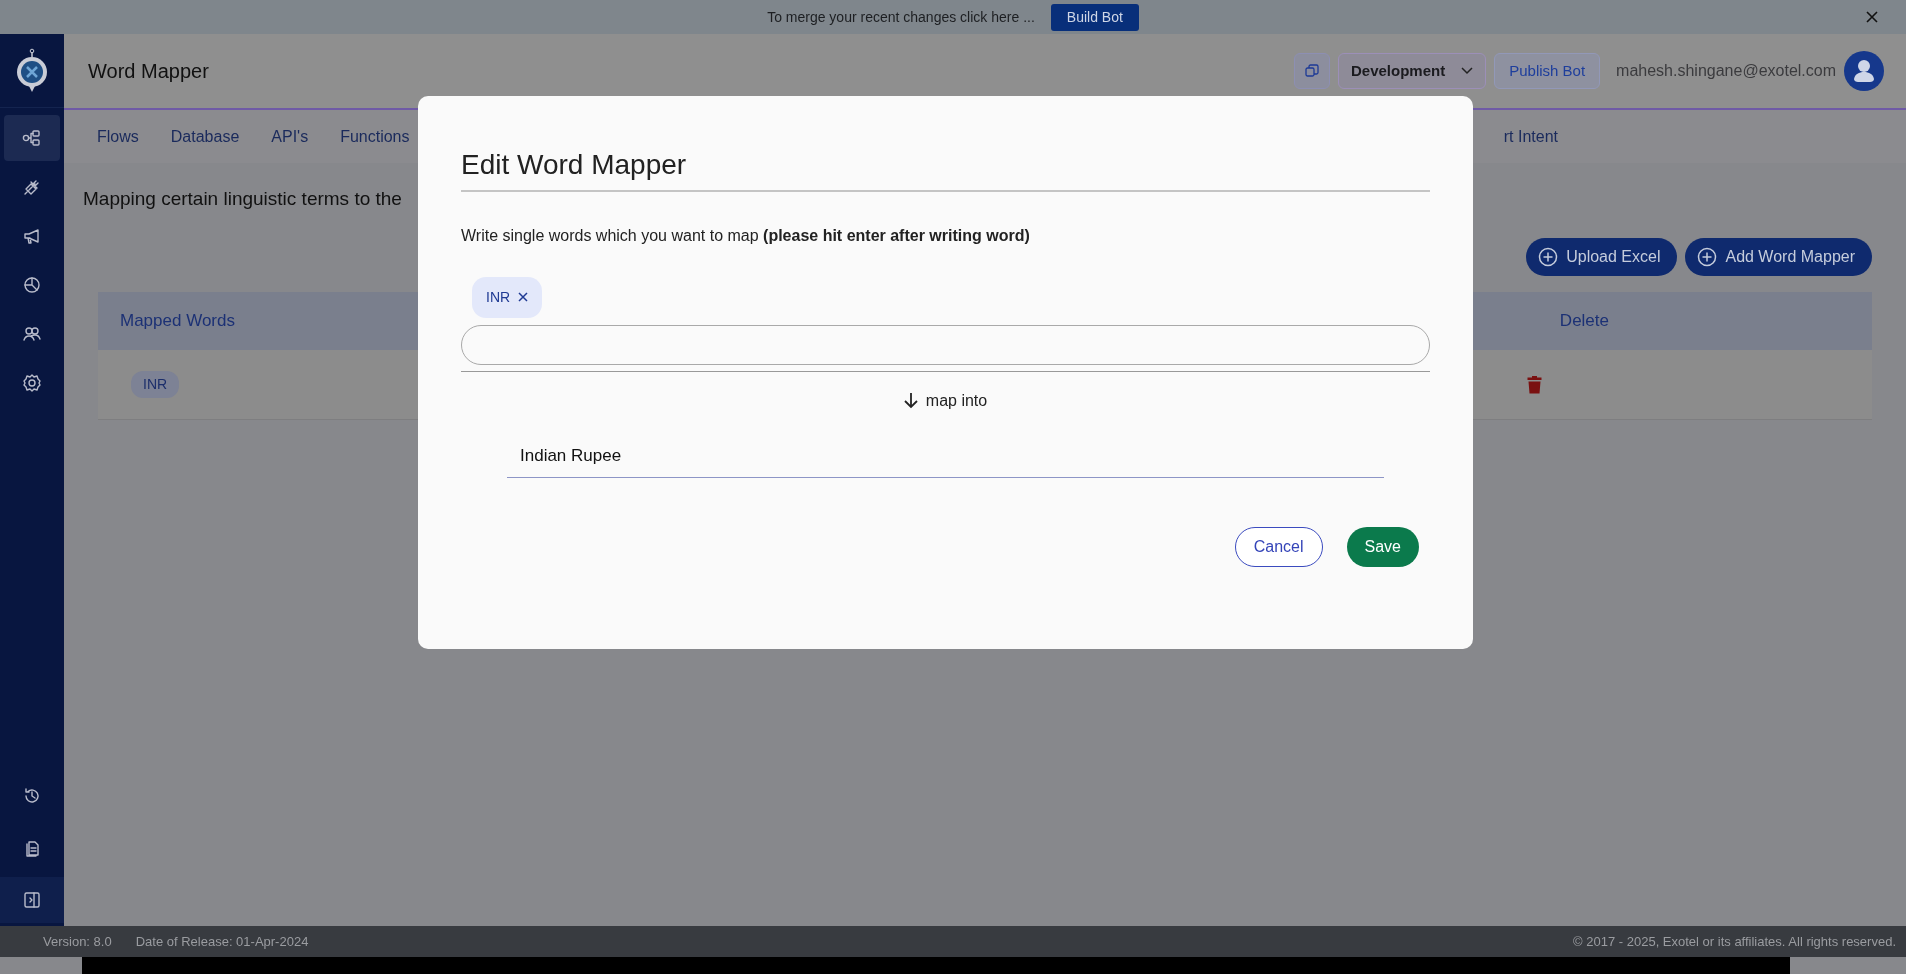  What do you see at coordinates (148, 71) in the screenshot?
I see `page-title: Word Mapper` at bounding box center [148, 71].